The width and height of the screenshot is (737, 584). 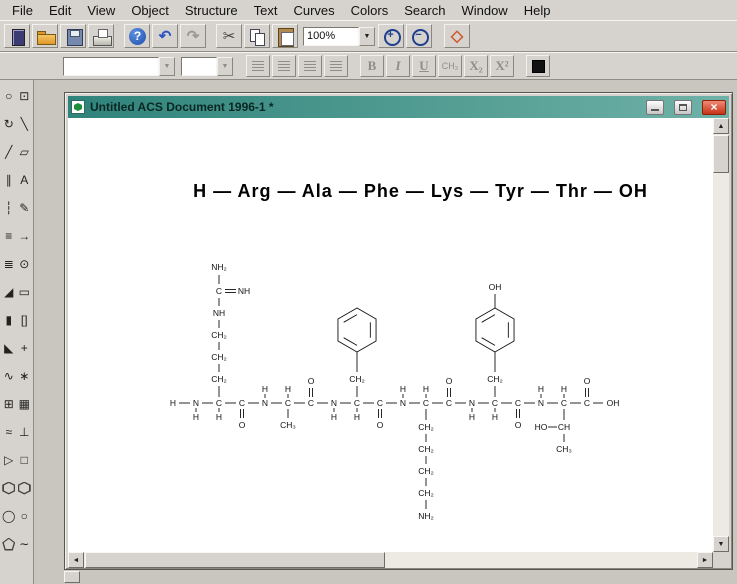 I want to click on mdi-corner-button, so click(x=72, y=577).